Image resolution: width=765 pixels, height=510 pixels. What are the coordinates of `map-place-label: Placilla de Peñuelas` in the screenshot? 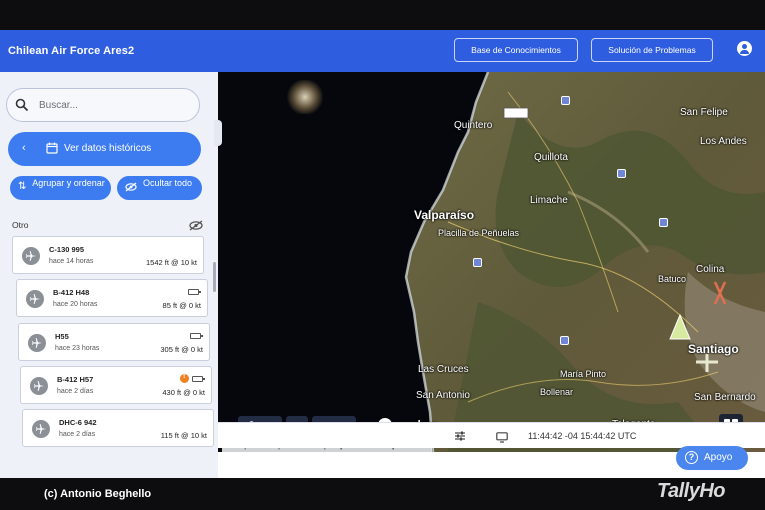 It's located at (479, 233).